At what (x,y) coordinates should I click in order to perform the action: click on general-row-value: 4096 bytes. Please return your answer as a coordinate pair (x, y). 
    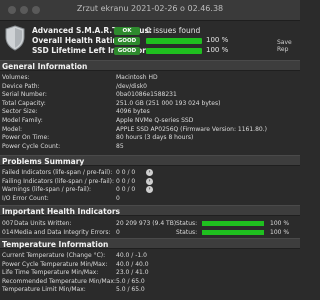
    Looking at the image, I should click on (133, 112).